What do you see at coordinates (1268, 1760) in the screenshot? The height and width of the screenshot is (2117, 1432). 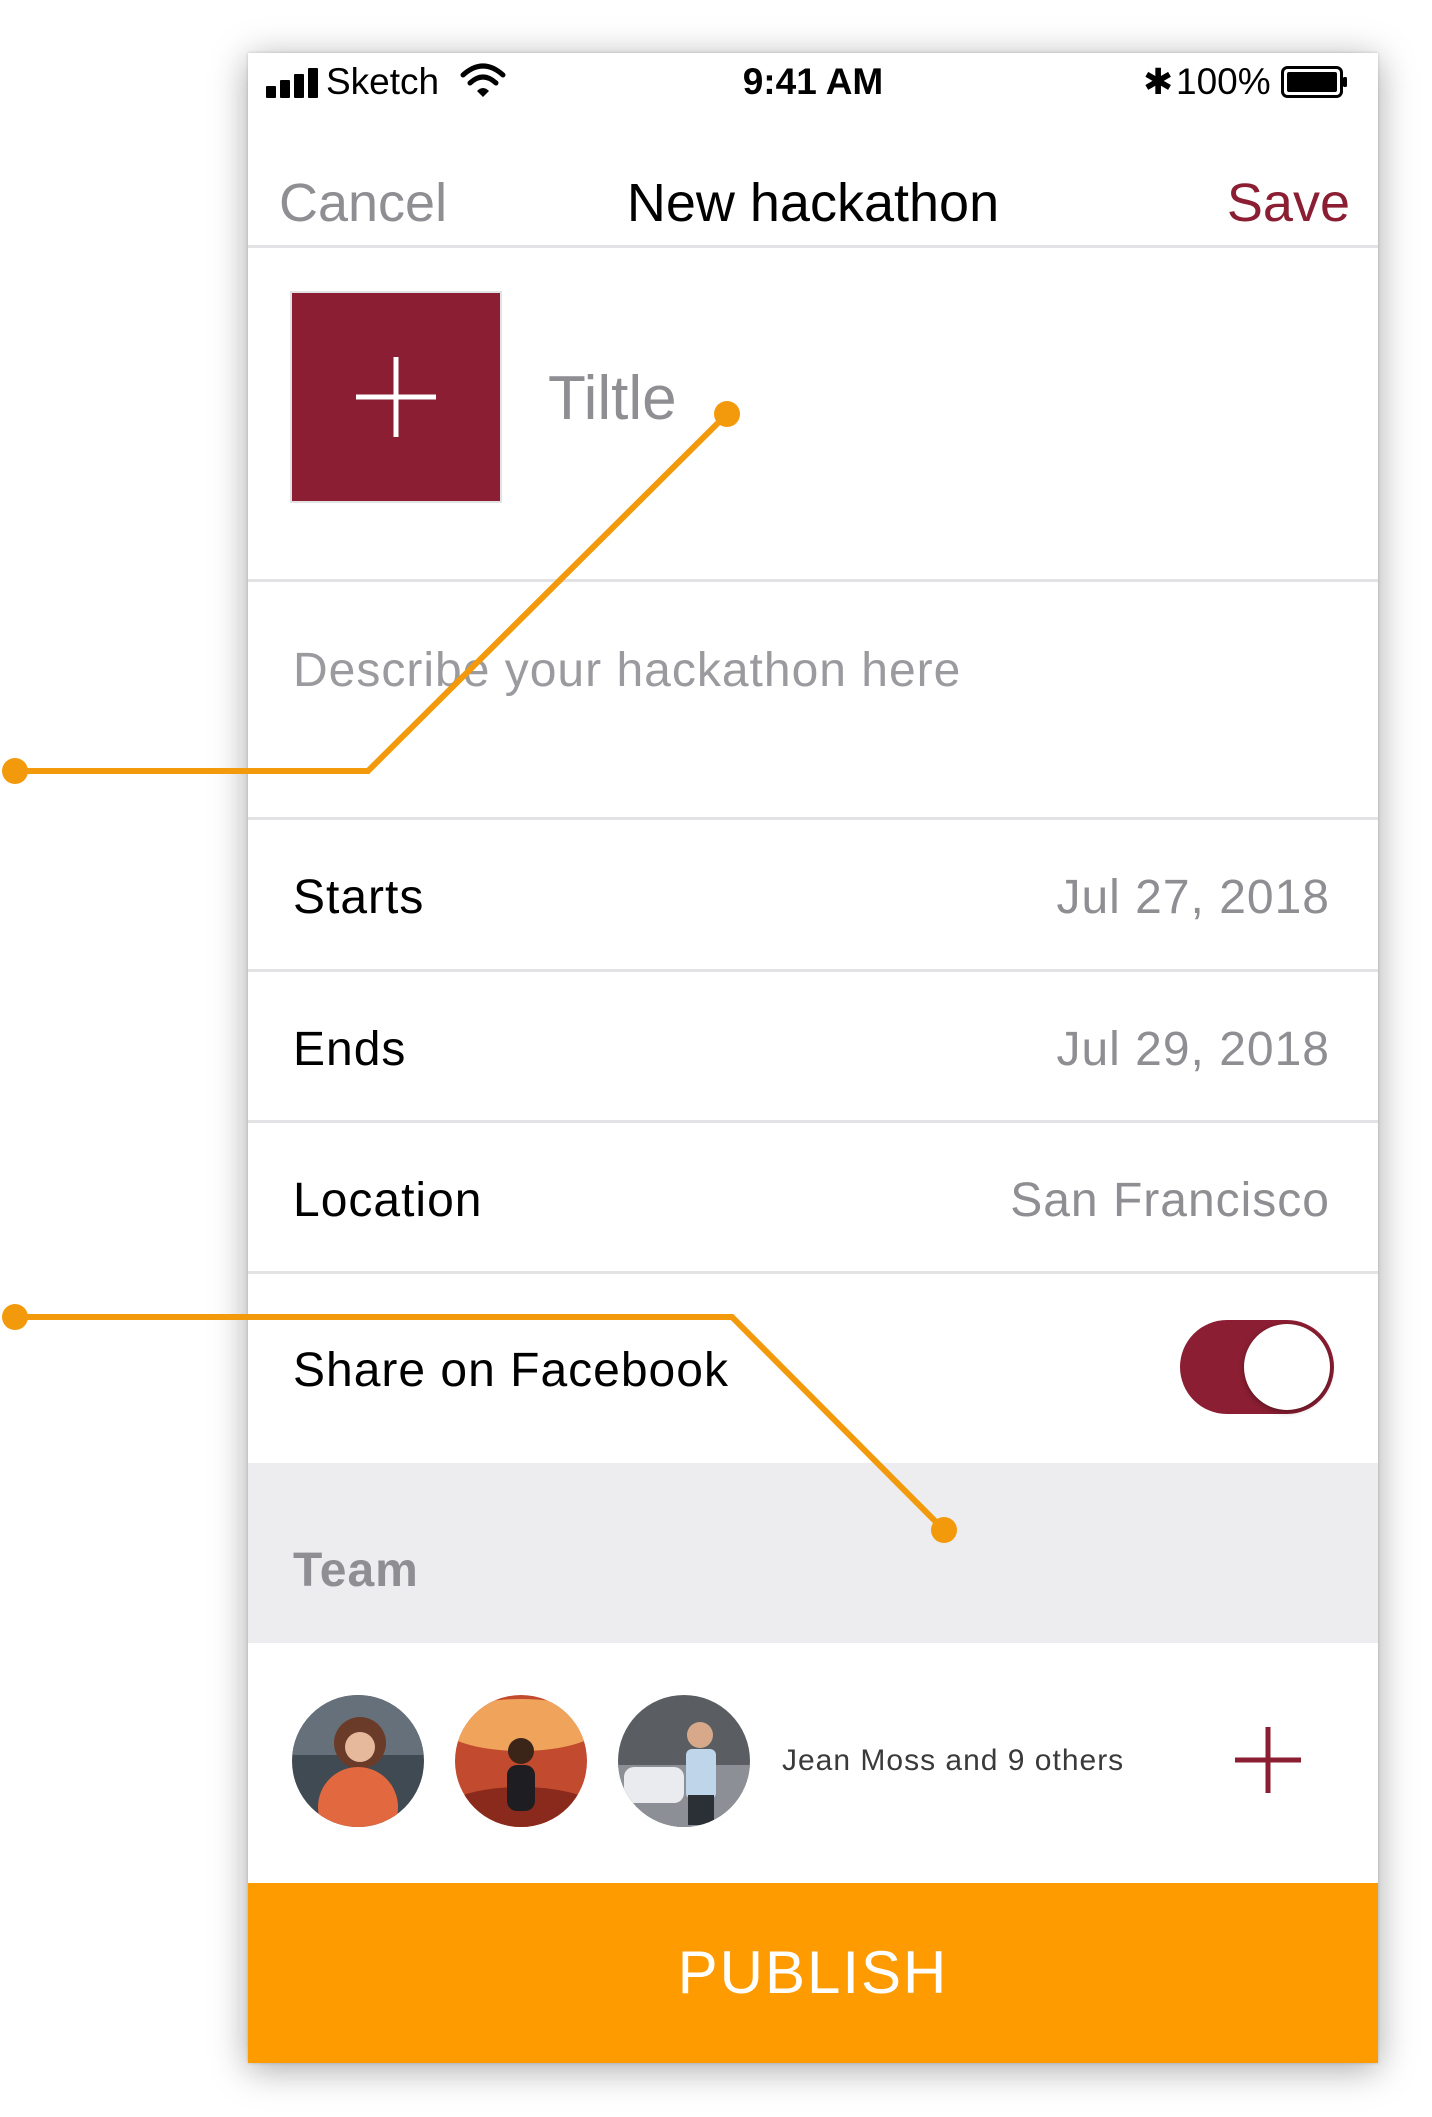 I see `add-member-button` at bounding box center [1268, 1760].